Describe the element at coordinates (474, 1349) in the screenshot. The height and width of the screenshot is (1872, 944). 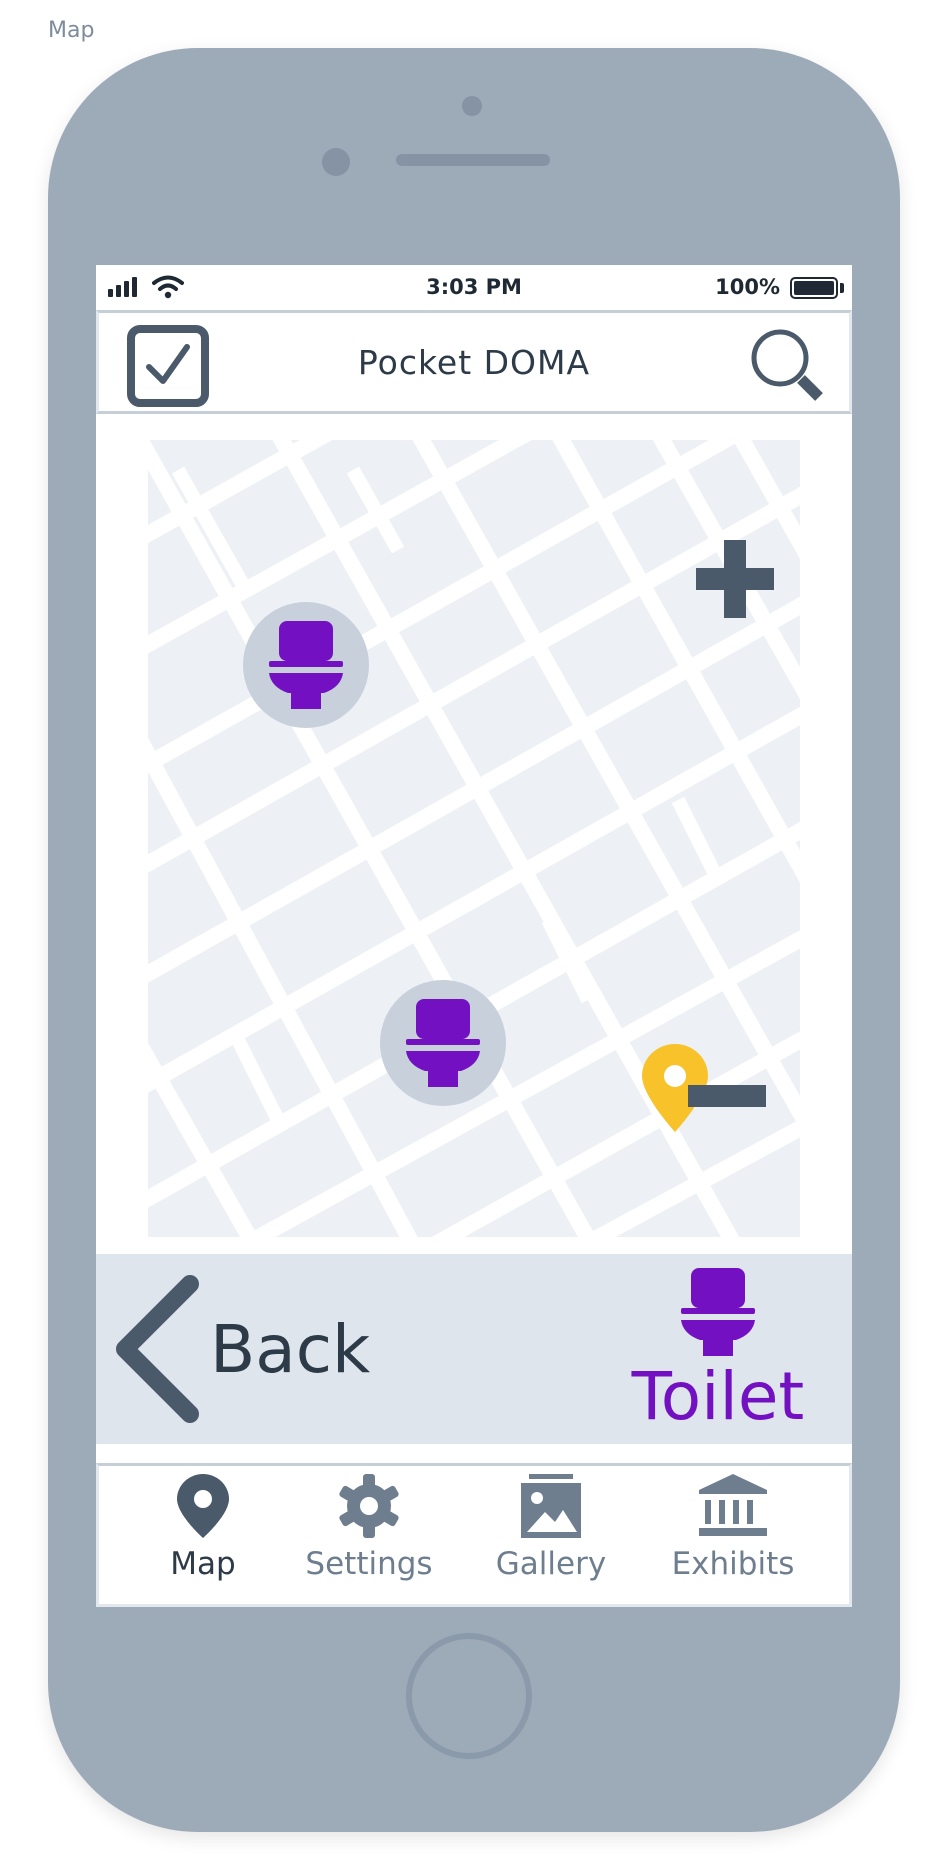
I see `action-bar: Back Toilet` at that location.